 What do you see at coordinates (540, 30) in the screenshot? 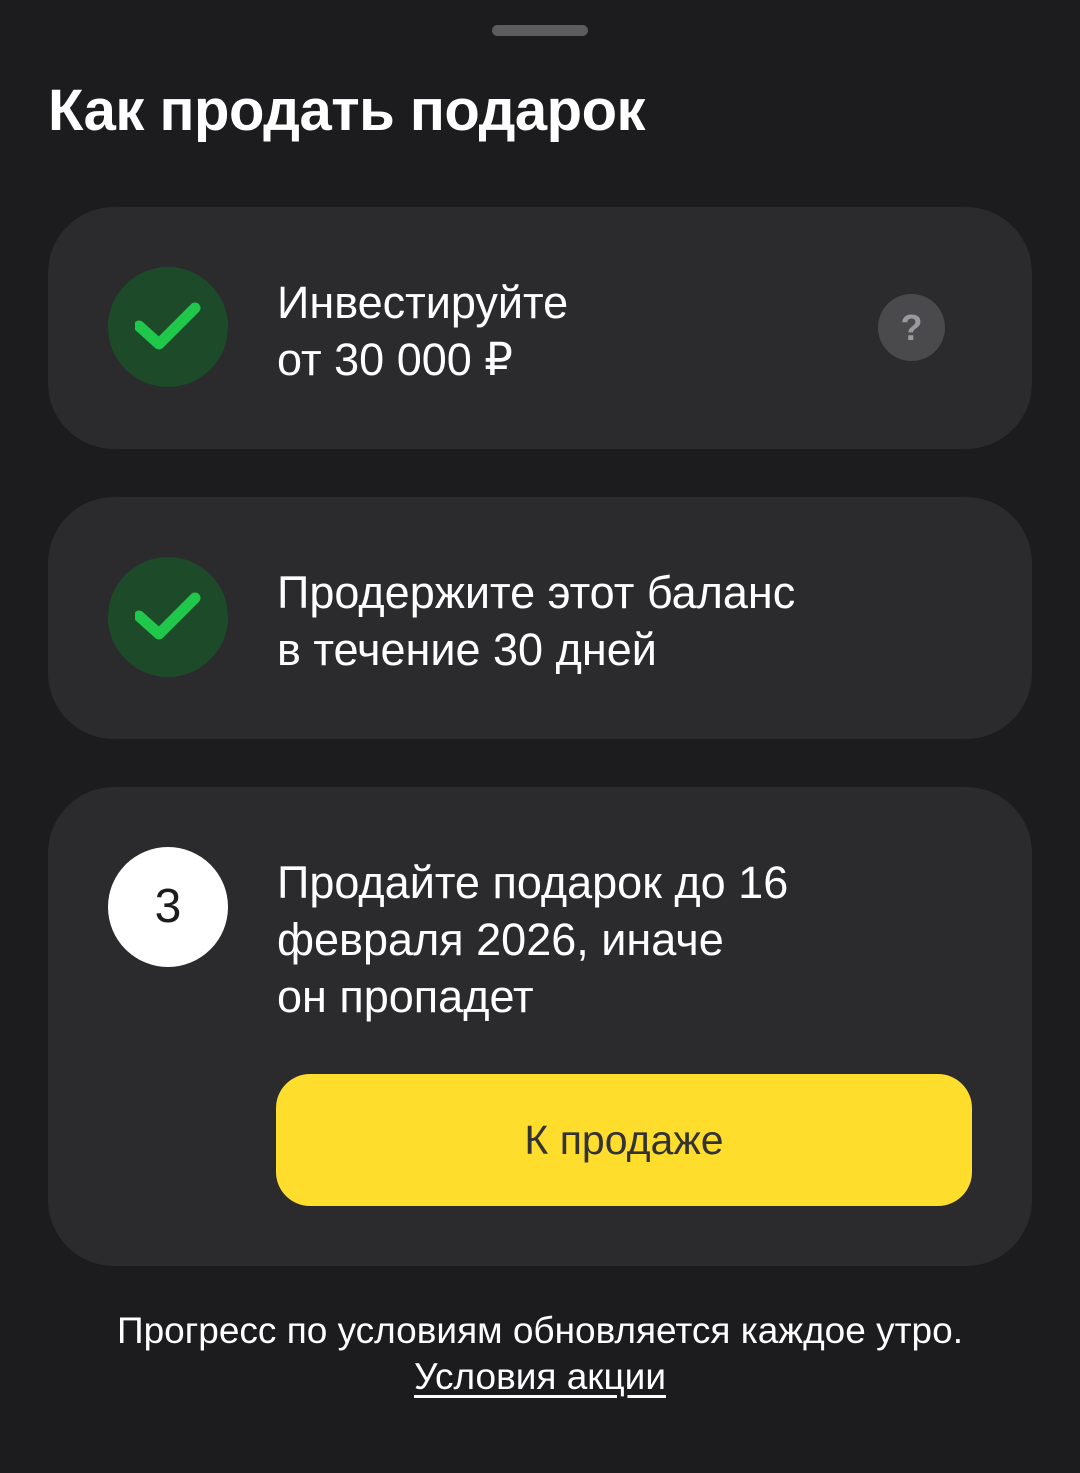
I see `sheet-drag-handle` at bounding box center [540, 30].